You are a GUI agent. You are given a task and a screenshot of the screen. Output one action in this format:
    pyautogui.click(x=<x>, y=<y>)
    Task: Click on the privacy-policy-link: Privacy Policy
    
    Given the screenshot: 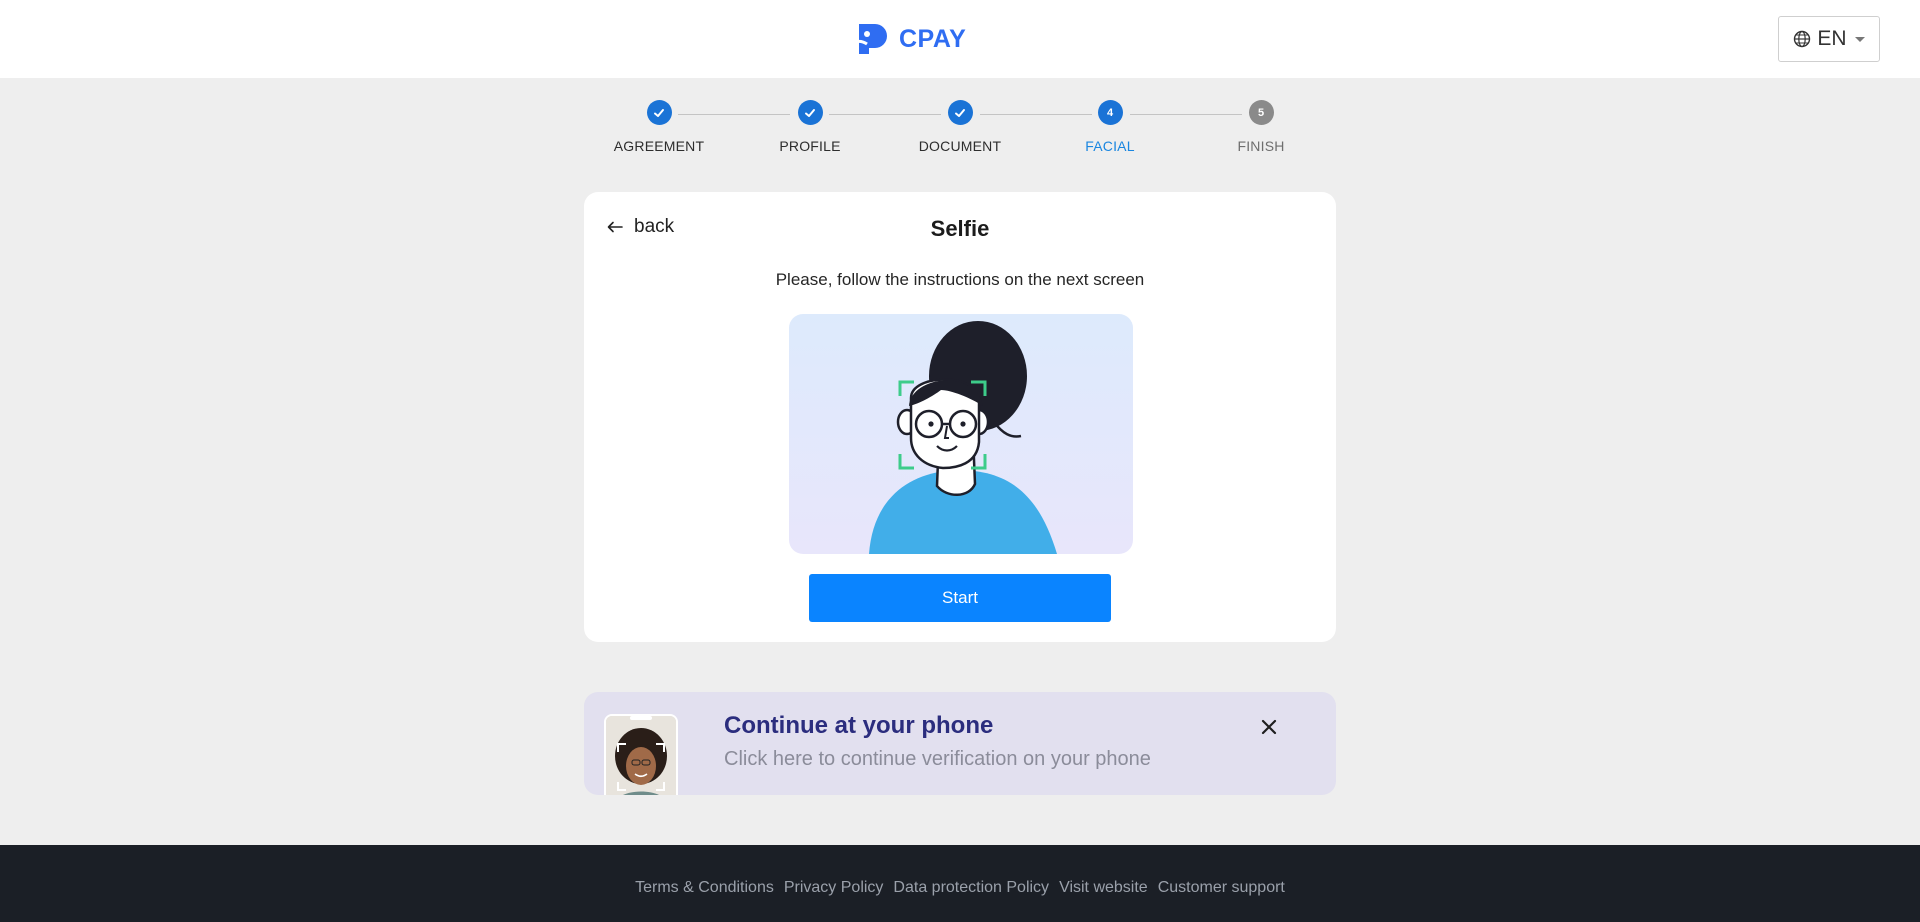 What is the action you would take?
    pyautogui.click(x=834, y=888)
    